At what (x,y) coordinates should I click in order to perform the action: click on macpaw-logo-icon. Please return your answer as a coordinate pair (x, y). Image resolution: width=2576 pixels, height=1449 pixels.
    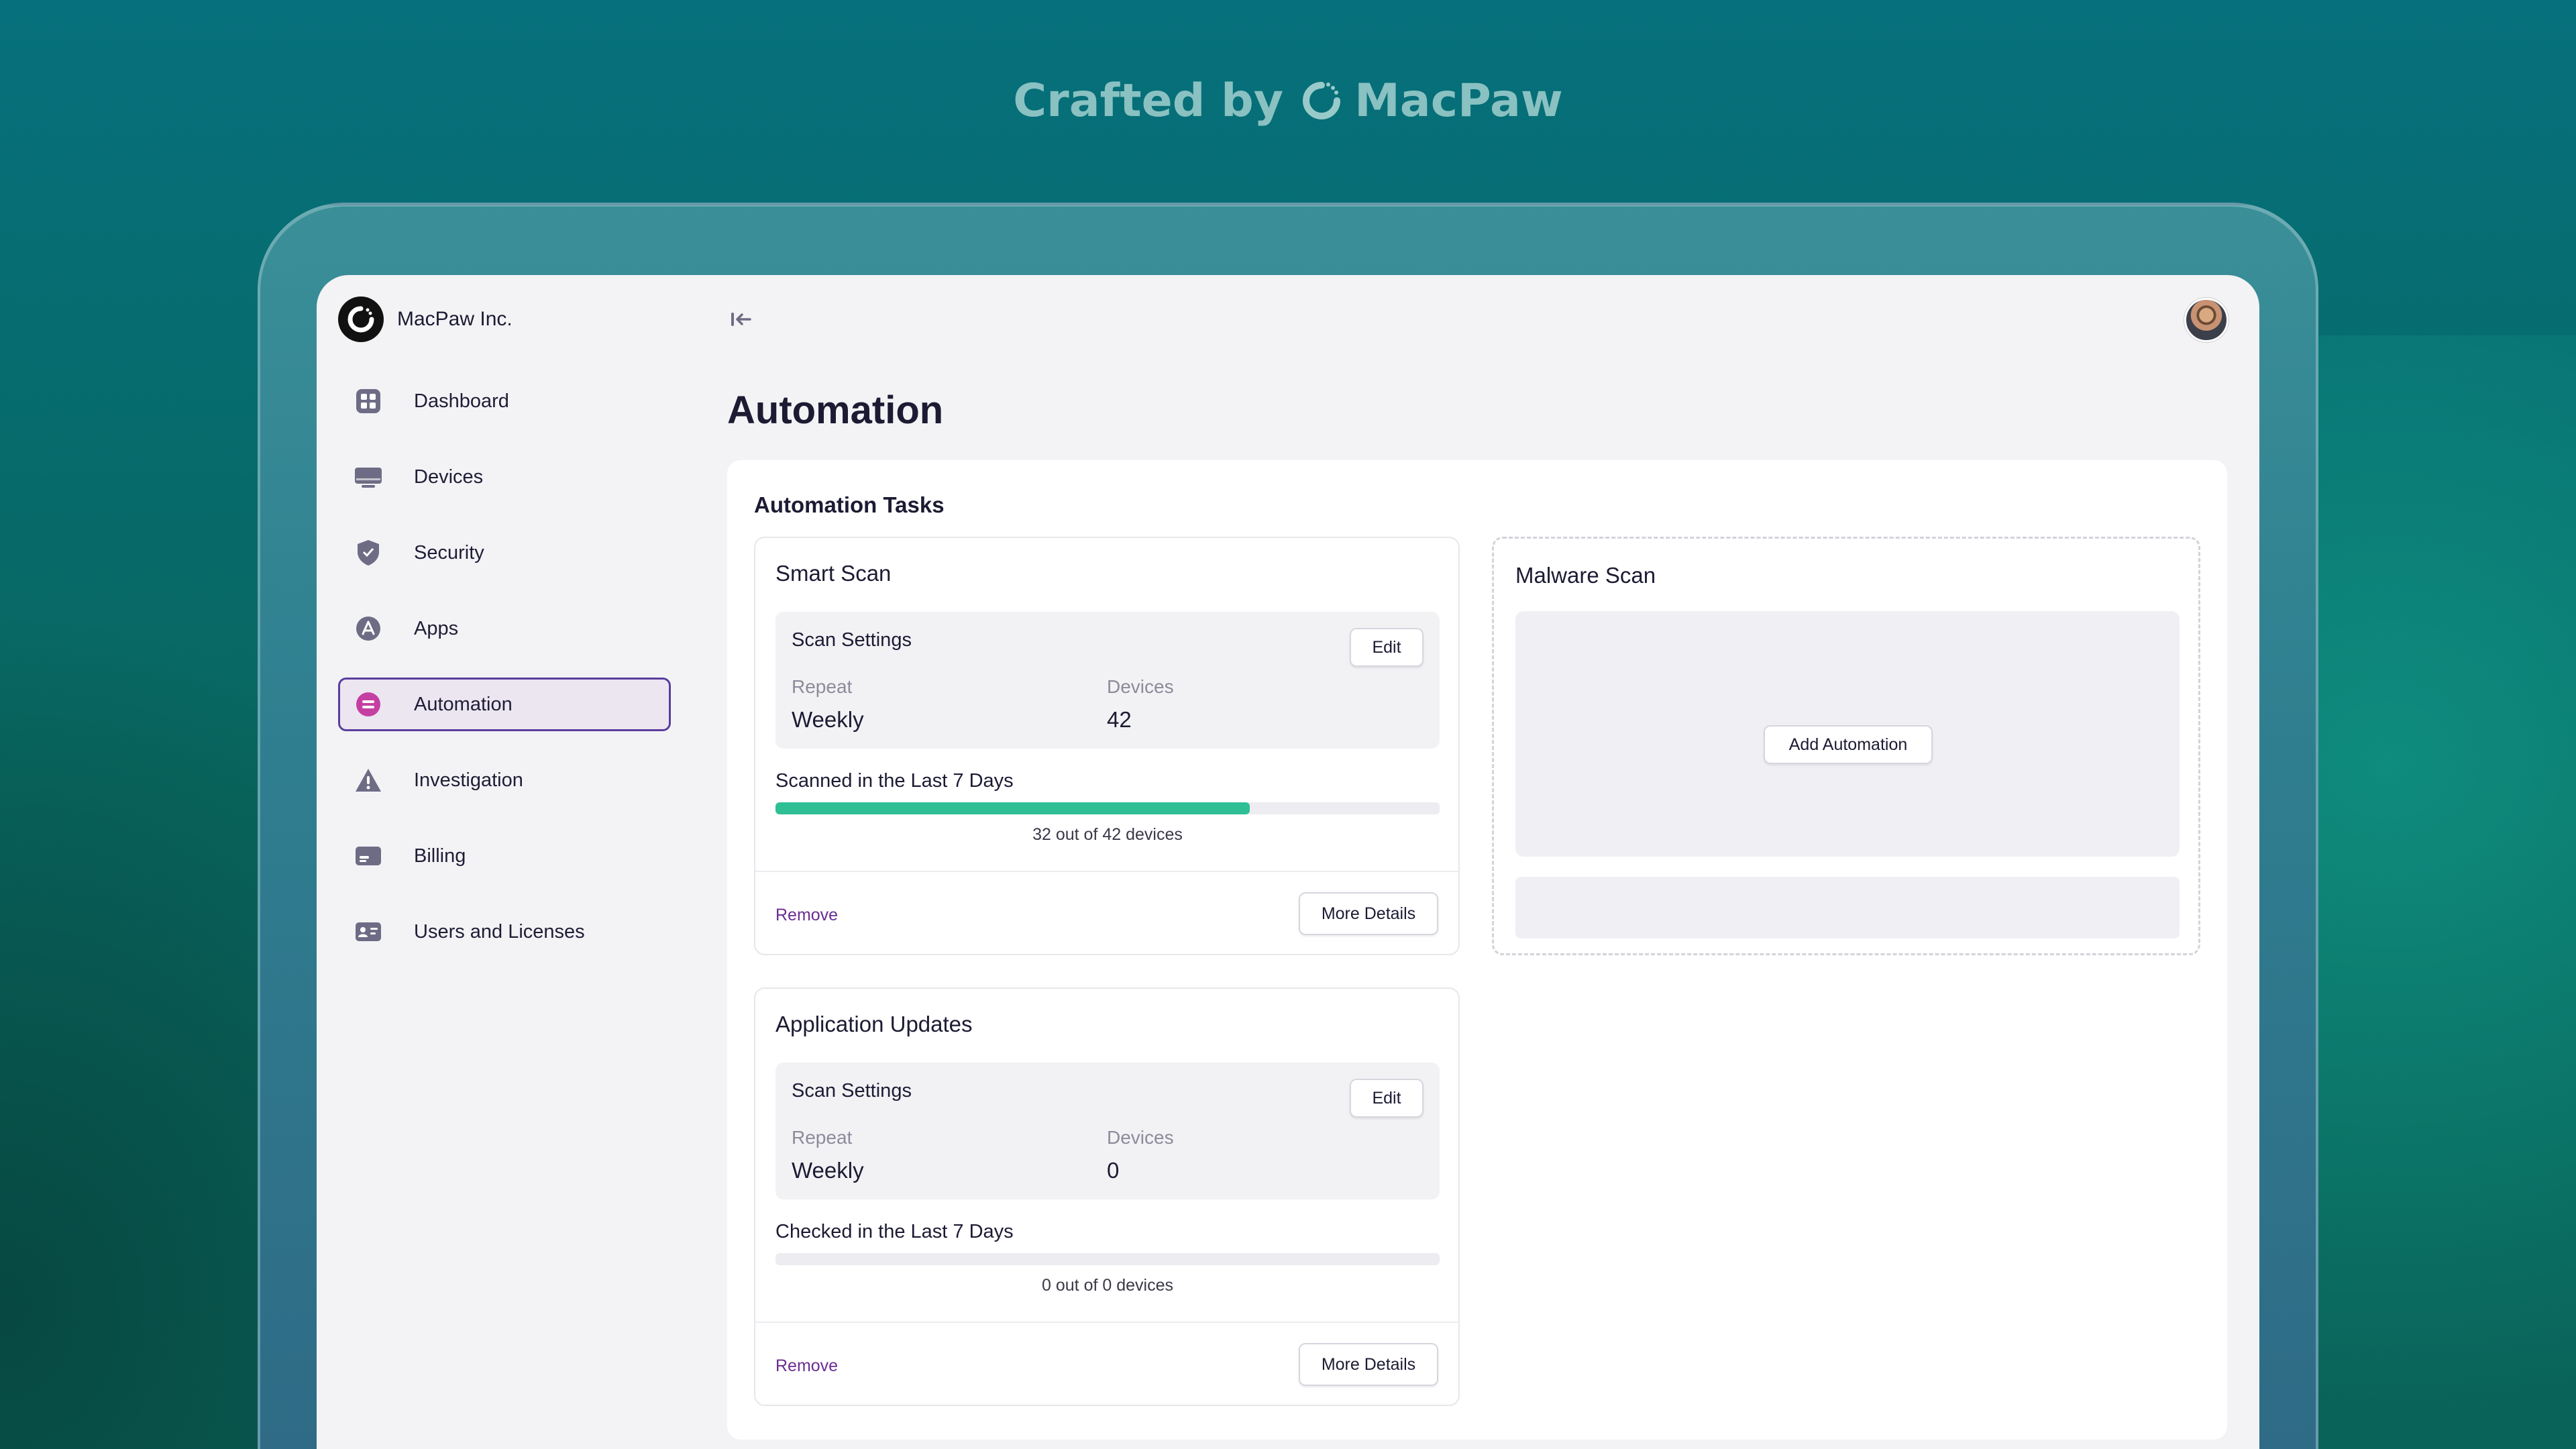
    Looking at the image, I should click on (1322, 100).